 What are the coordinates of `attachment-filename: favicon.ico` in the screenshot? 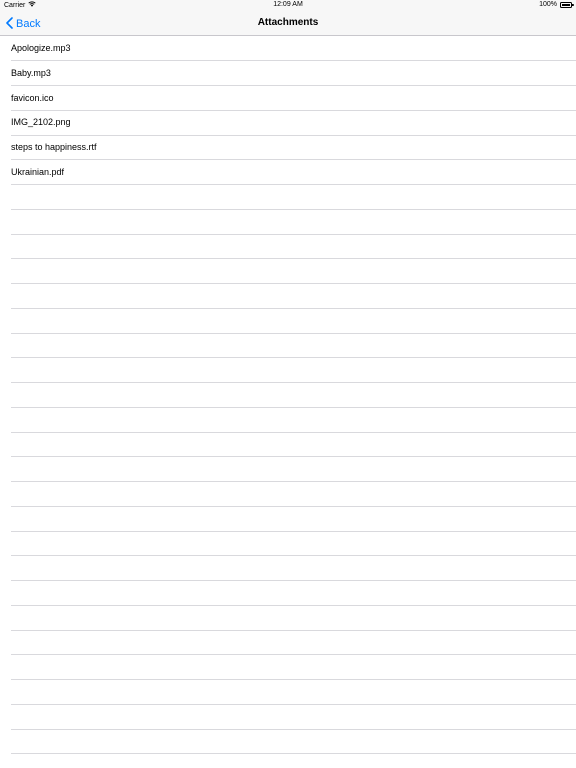 It's located at (32, 97).